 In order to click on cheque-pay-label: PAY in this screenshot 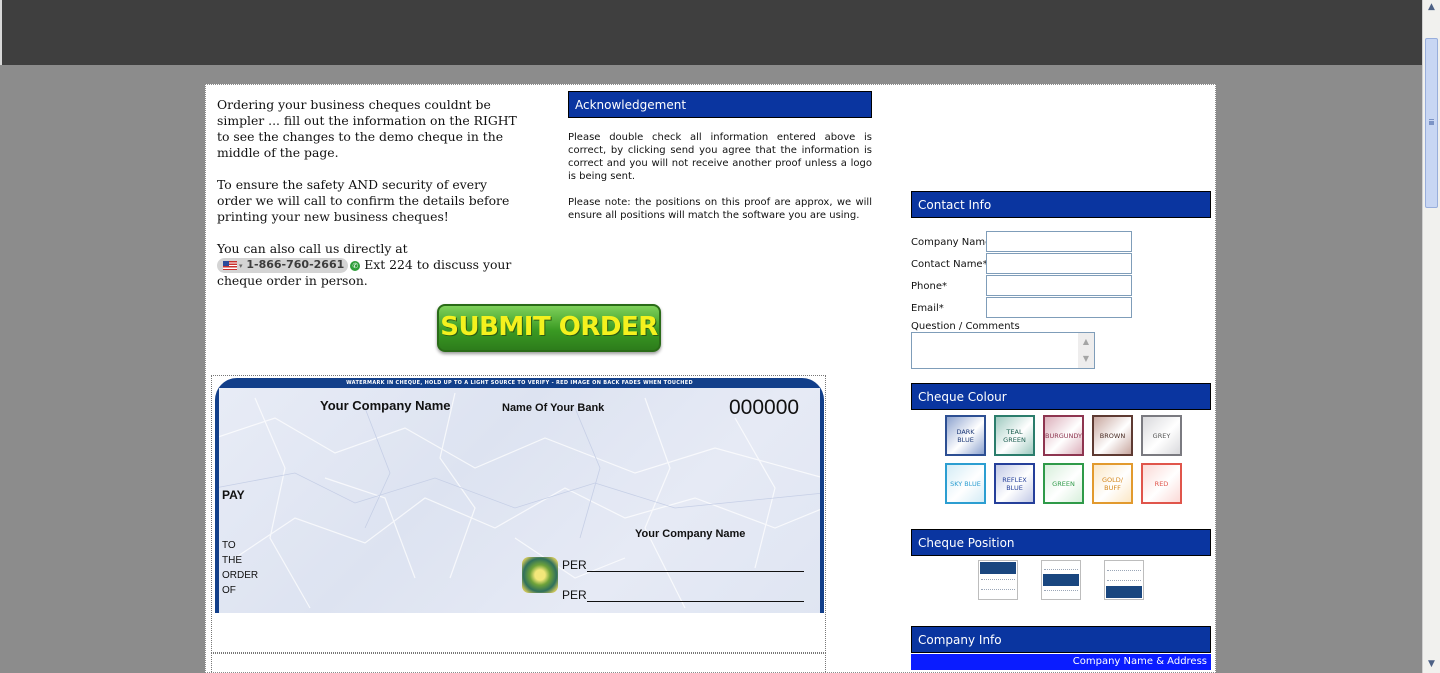, I will do `click(233, 495)`.